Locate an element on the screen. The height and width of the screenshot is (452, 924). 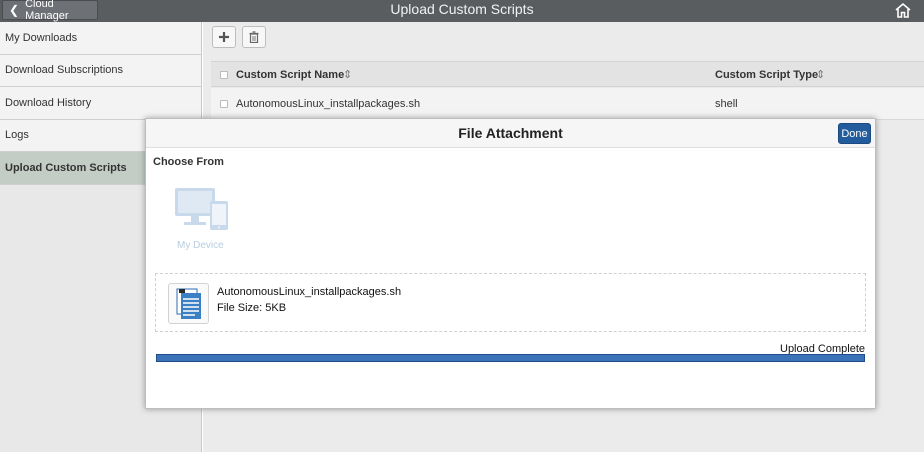
file-thumbnail is located at coordinates (188, 303).